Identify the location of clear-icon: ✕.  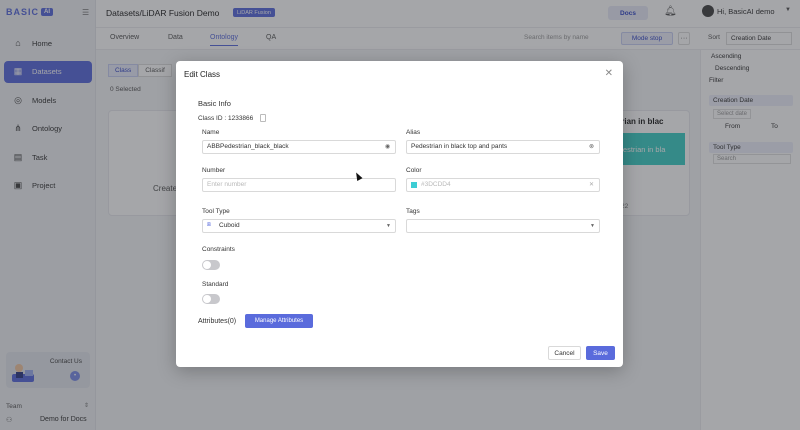
(591, 184).